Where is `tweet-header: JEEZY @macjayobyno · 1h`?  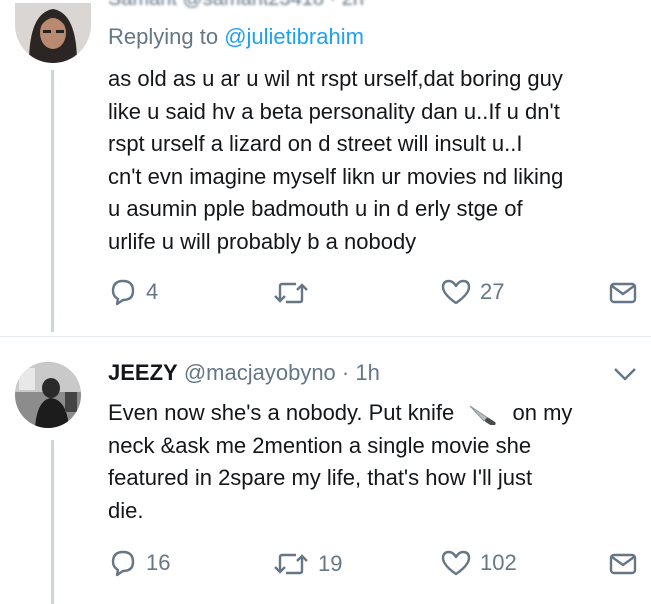 tweet-header: JEEZY @macjayobyno · 1h is located at coordinates (244, 373).